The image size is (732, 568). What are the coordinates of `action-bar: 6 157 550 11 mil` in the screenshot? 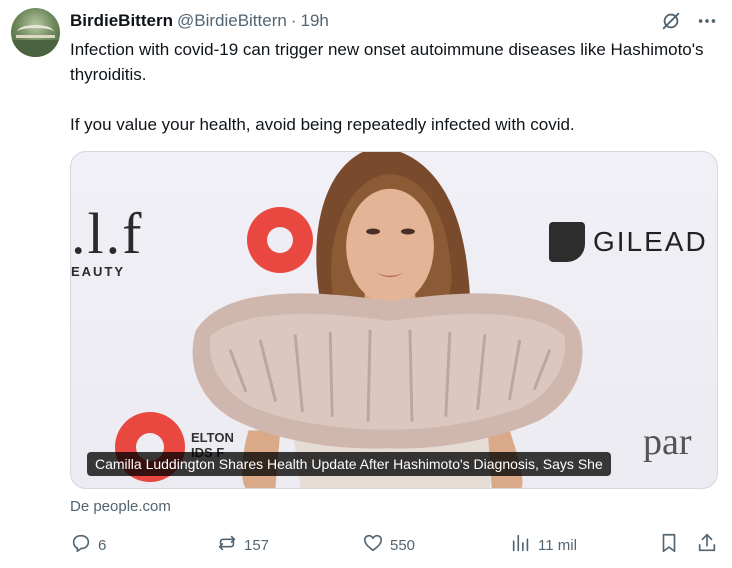 It's located at (395, 545).